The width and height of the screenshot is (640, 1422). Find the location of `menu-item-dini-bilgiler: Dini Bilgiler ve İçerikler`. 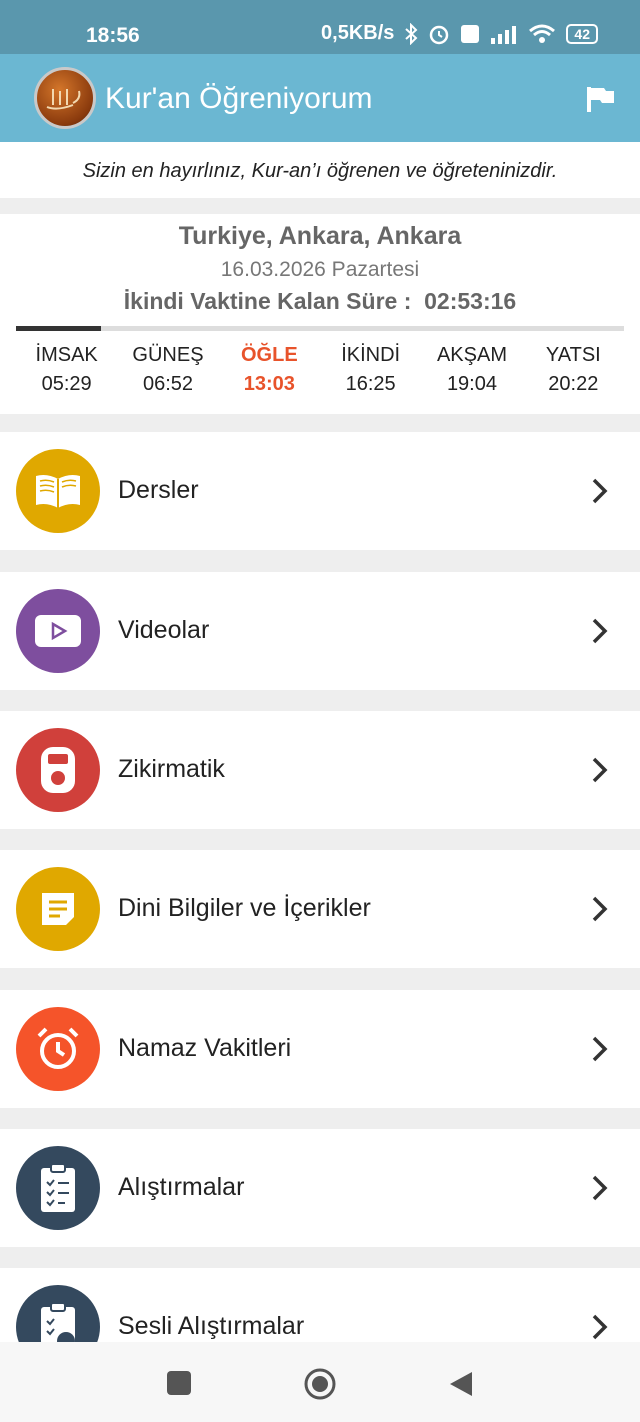

menu-item-dini-bilgiler: Dini Bilgiler ve İçerikler is located at coordinates (320, 909).